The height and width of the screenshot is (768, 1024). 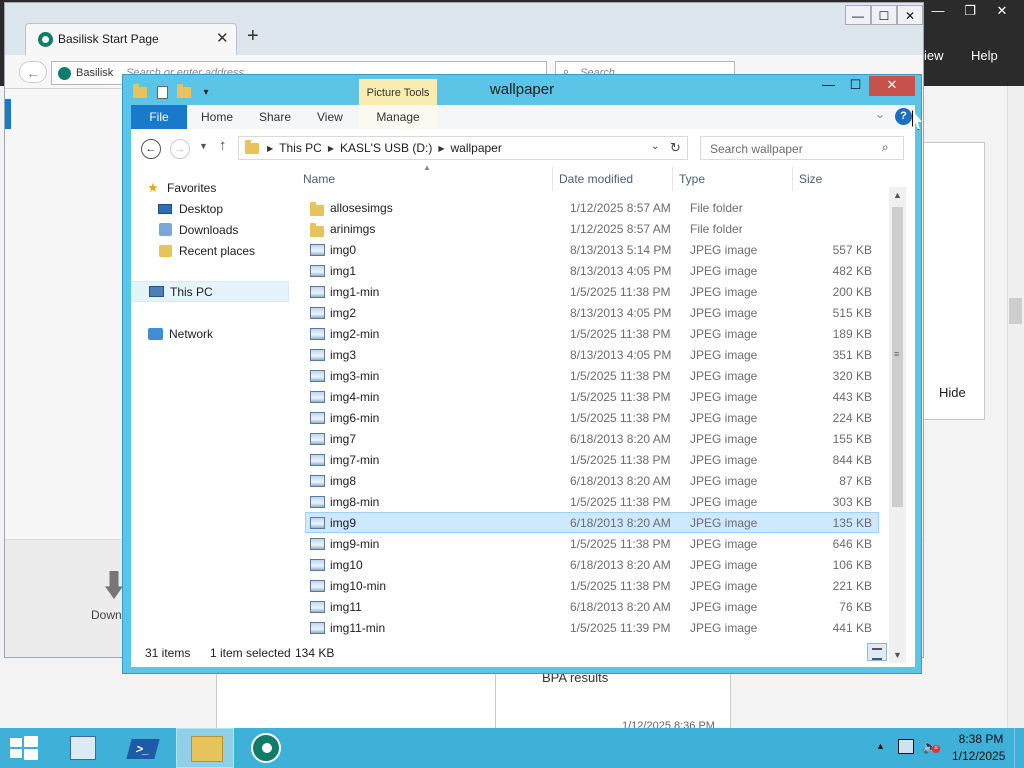 What do you see at coordinates (903, 116) in the screenshot?
I see `help-icon: ?` at bounding box center [903, 116].